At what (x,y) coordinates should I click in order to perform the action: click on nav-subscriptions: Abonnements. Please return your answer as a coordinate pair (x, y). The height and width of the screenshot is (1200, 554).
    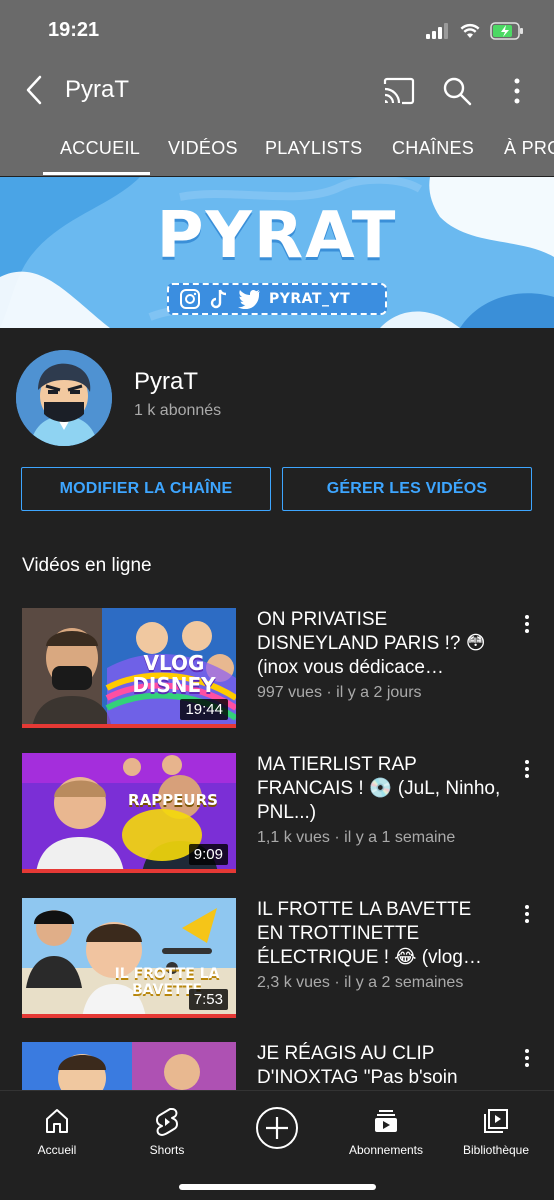
    Looking at the image, I should click on (386, 1129).